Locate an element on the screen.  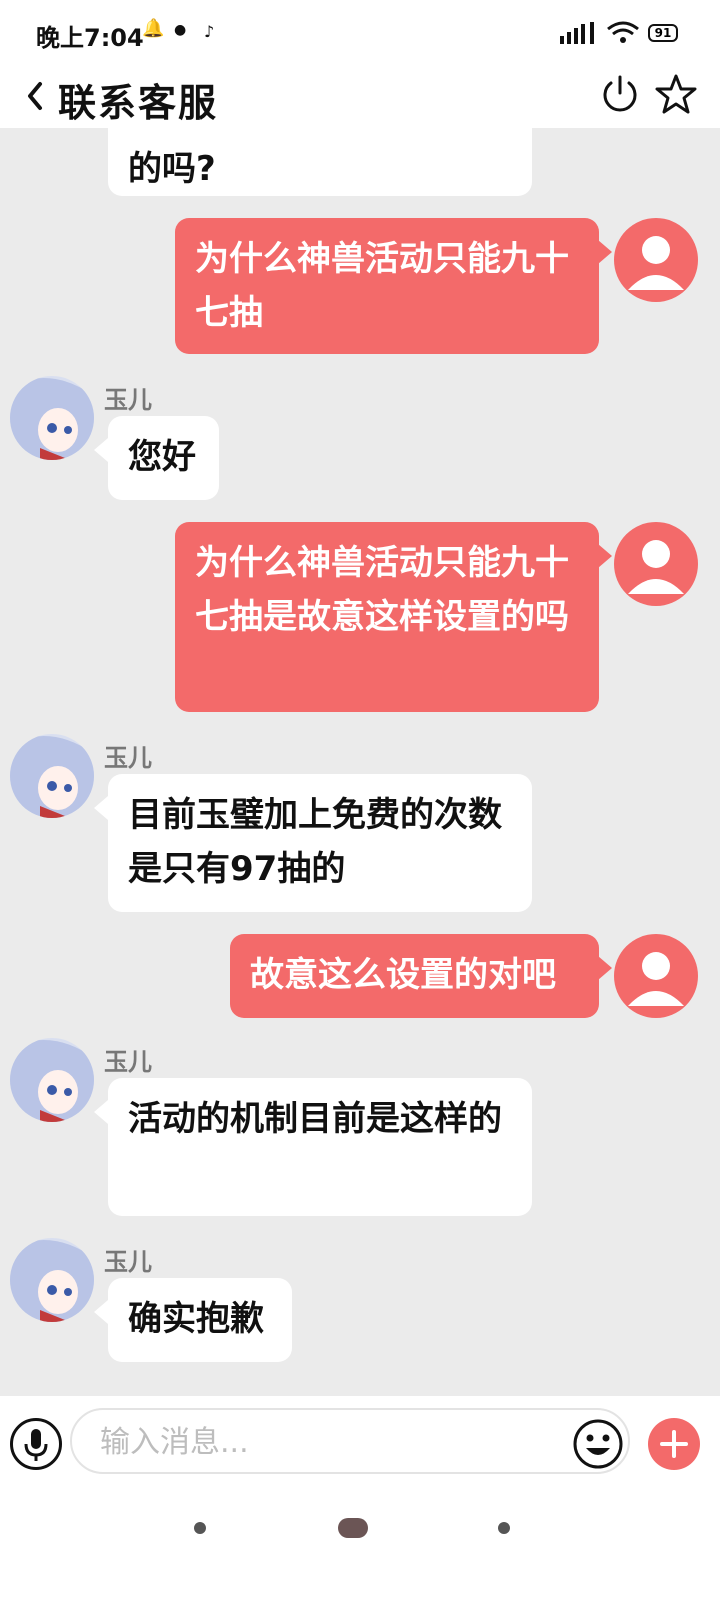
add-button is located at coordinates (674, 1444).